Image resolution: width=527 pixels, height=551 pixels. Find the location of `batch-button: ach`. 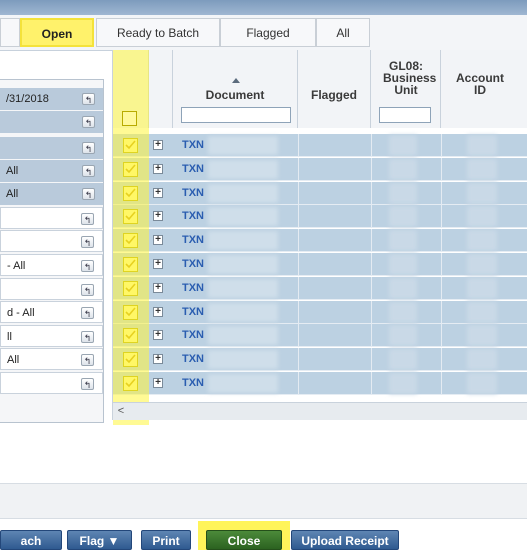

batch-button: ach is located at coordinates (31, 540).